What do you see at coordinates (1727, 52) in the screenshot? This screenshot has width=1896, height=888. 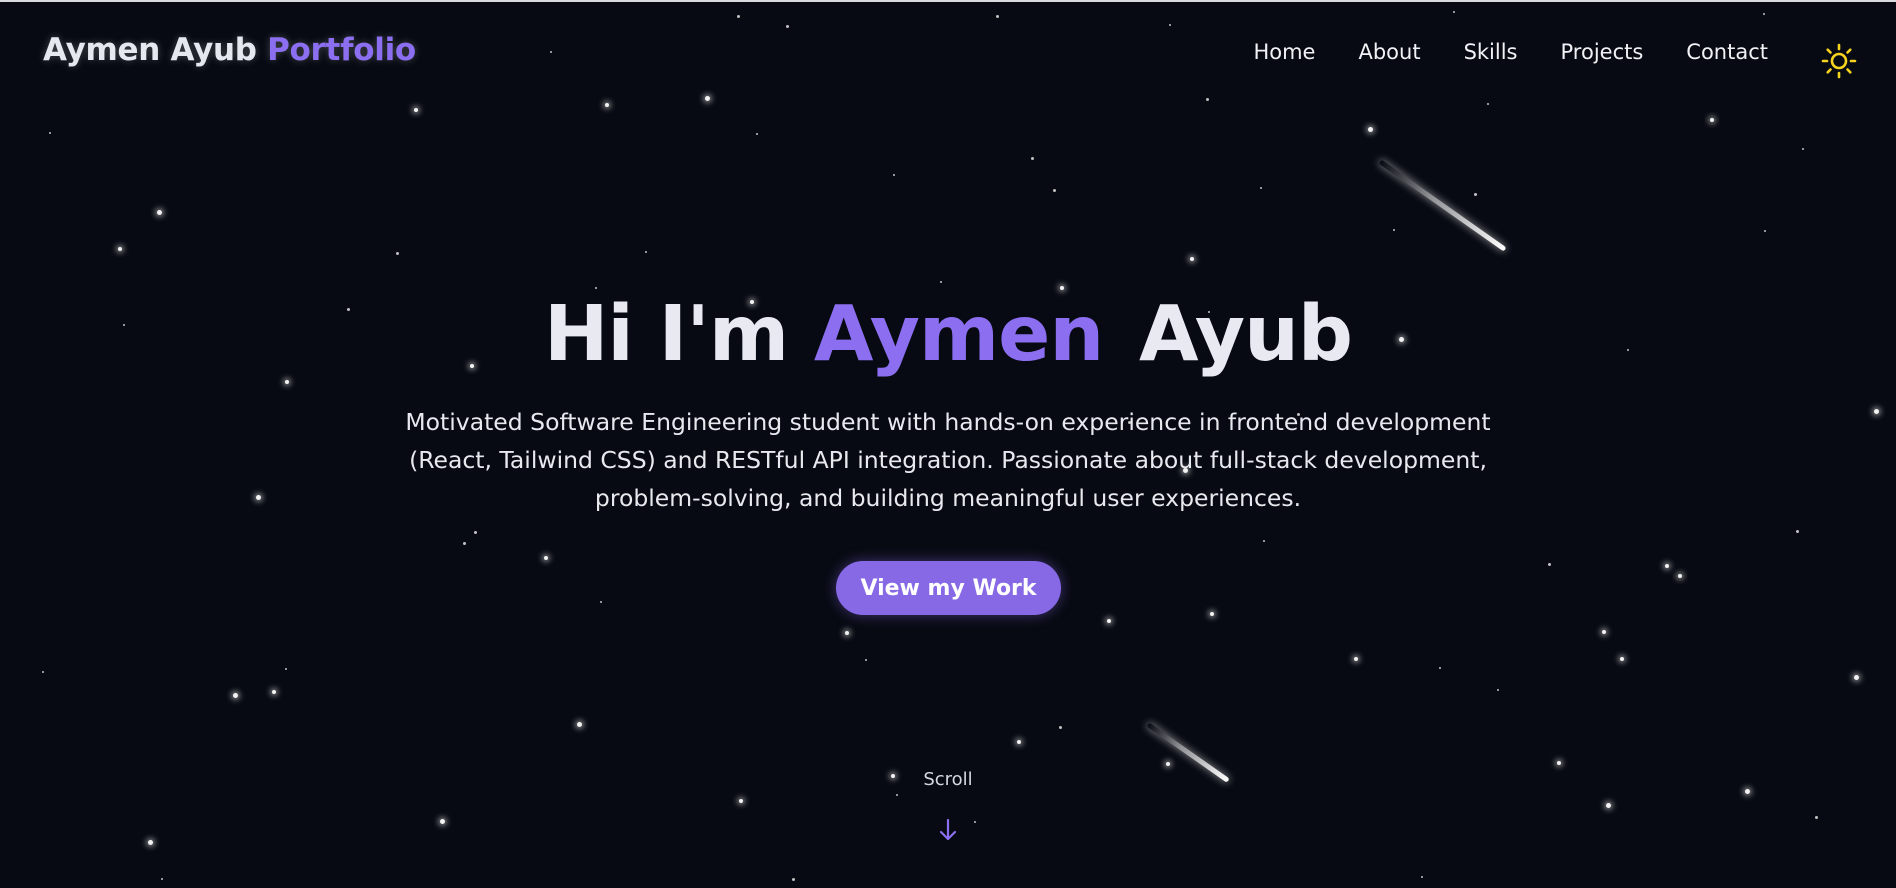 I see `nav-link-contact: Contact` at bounding box center [1727, 52].